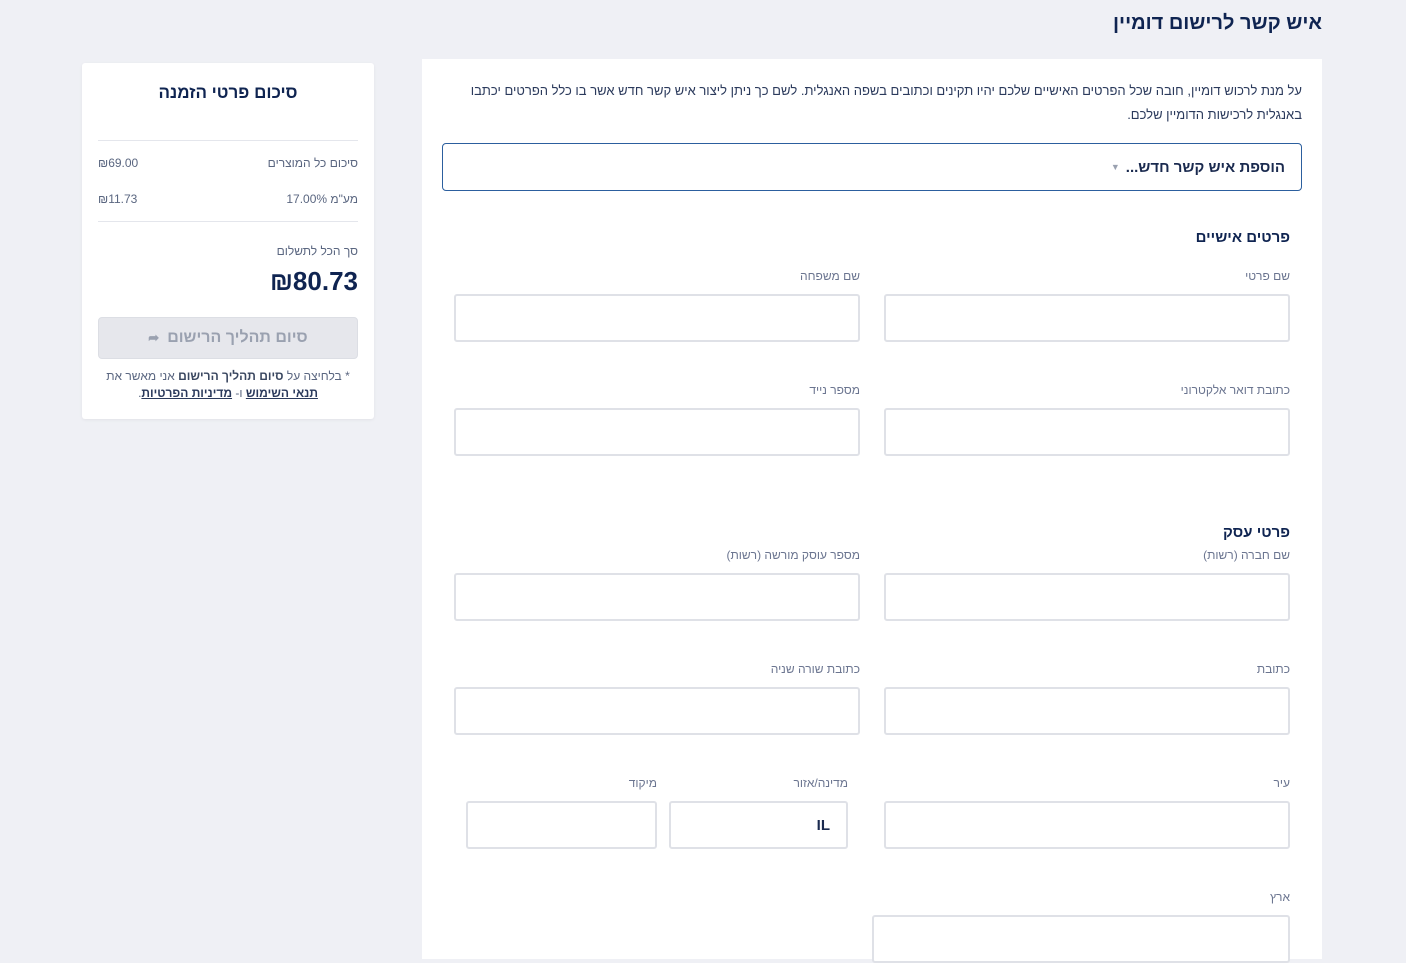 The image size is (1406, 963). What do you see at coordinates (1087, 711) in the screenshot?
I see `address-input` at bounding box center [1087, 711].